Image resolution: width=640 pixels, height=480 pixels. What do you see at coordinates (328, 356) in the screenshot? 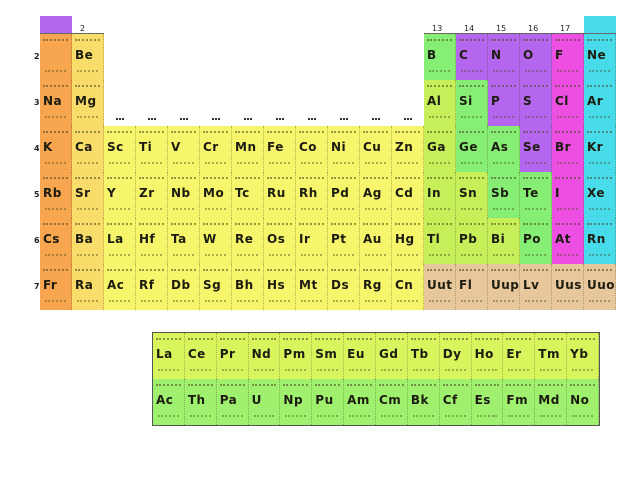
I see `lanthanide-cell-sm: Sm` at bounding box center [328, 356].